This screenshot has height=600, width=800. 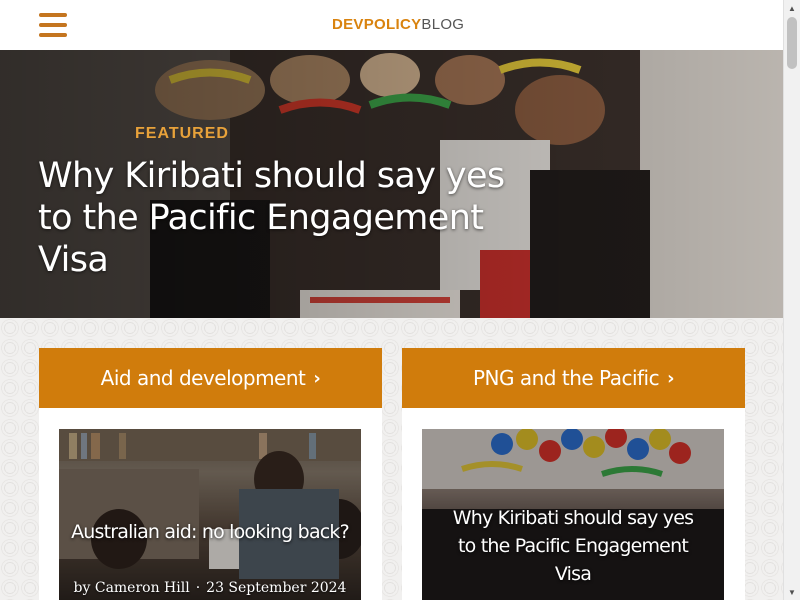 I want to click on post-author: by Cameron Hill, so click(x=132, y=588).